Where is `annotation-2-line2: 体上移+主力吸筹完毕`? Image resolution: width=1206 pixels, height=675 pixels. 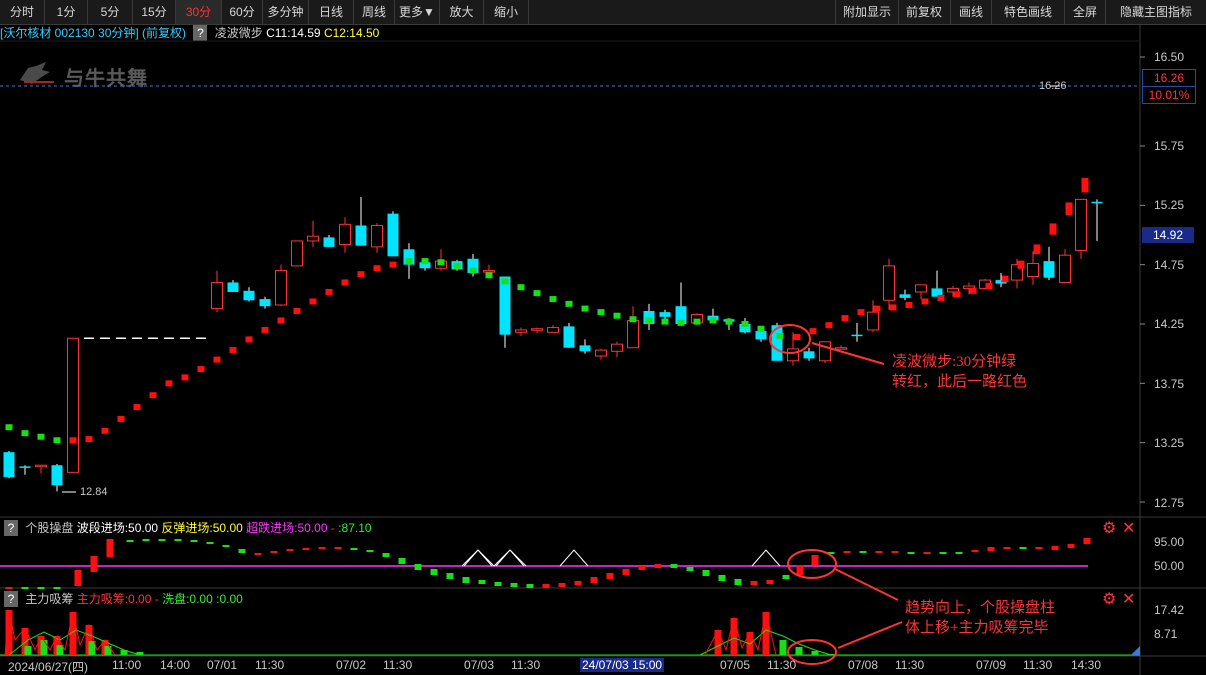 annotation-2-line2: 体上移+主力吸筹完毕 is located at coordinates (977, 628).